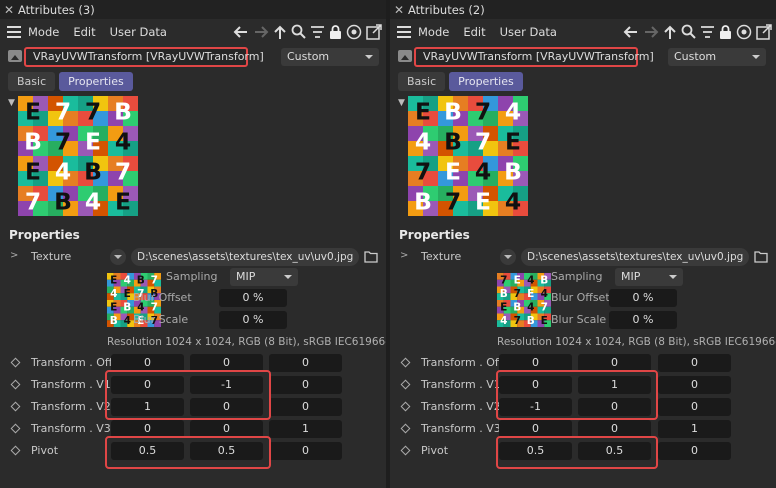  Describe the element at coordinates (226, 385) in the screenshot. I see `value-field-y: -1` at that location.